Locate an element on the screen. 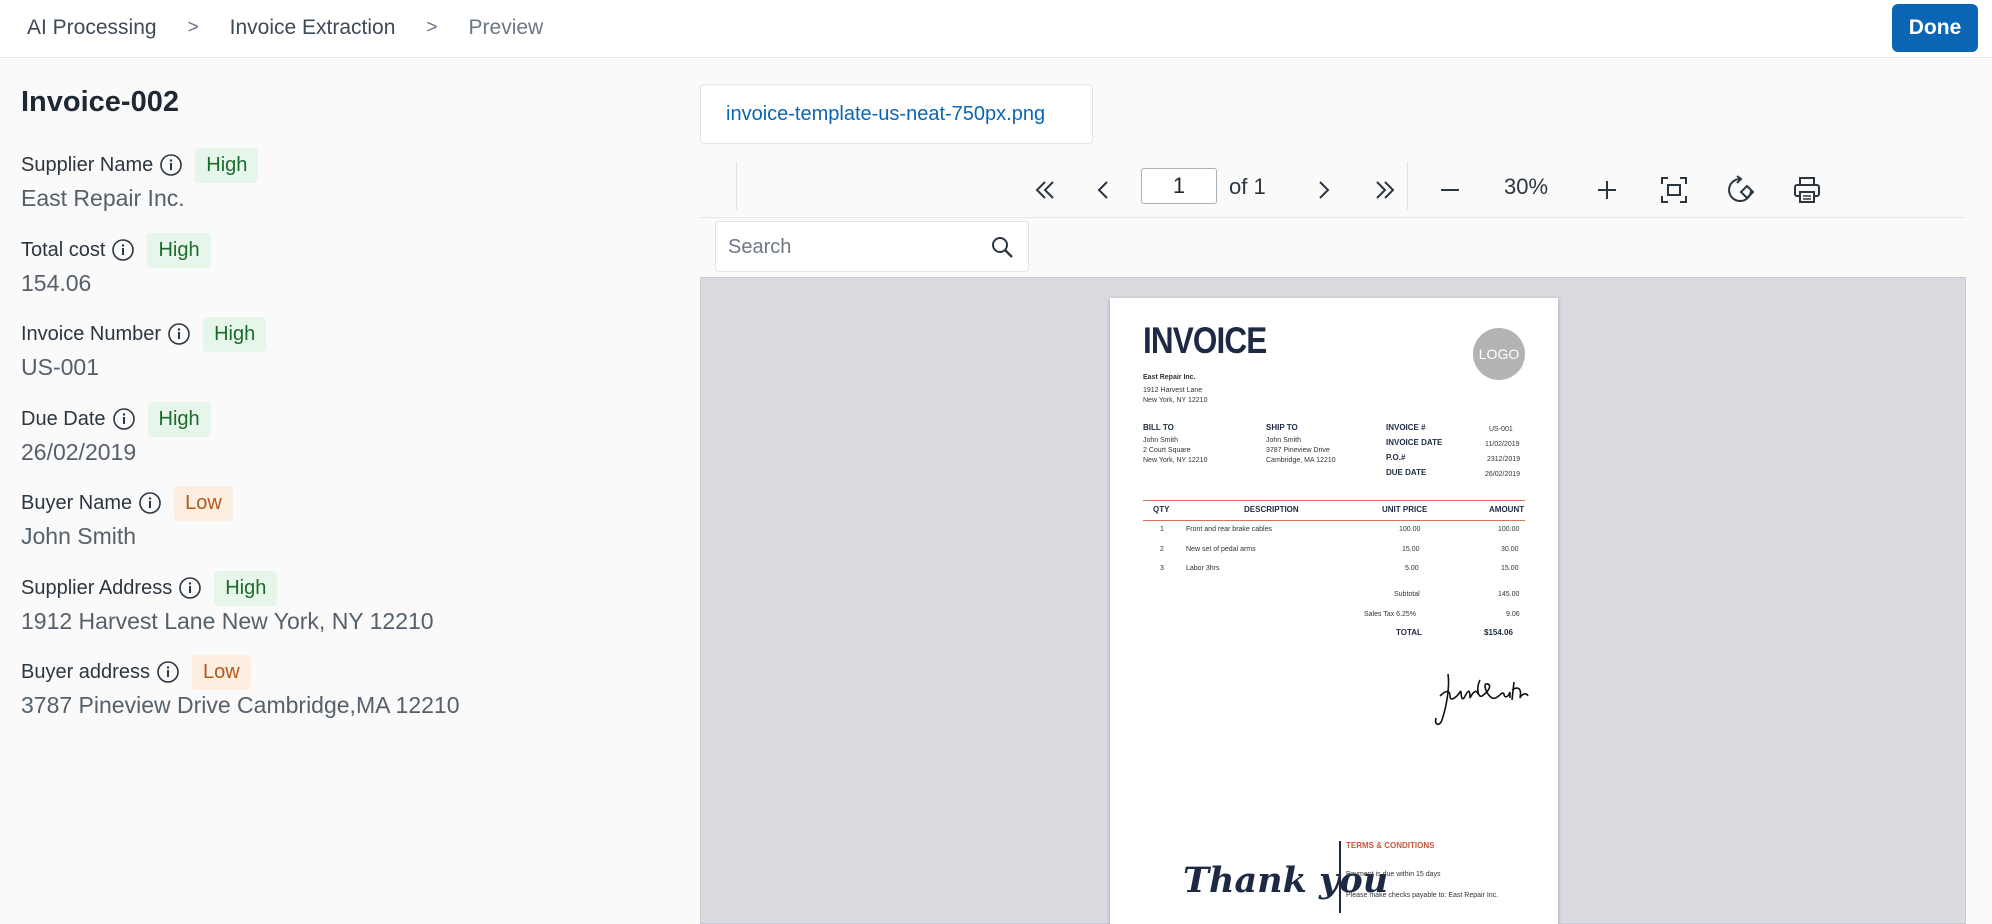  breadcrumb-invoice-extraction: Invoice Extraction is located at coordinates (313, 28).